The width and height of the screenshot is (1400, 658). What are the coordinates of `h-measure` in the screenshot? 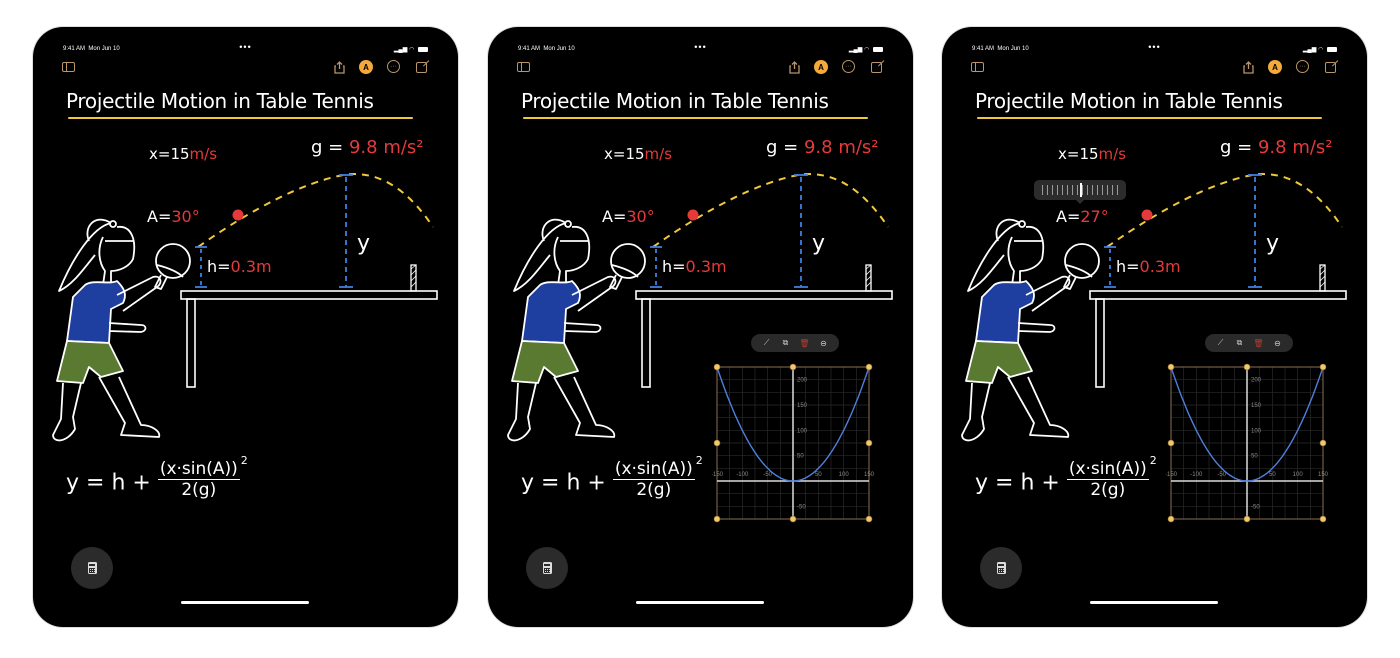 It's located at (656, 267).